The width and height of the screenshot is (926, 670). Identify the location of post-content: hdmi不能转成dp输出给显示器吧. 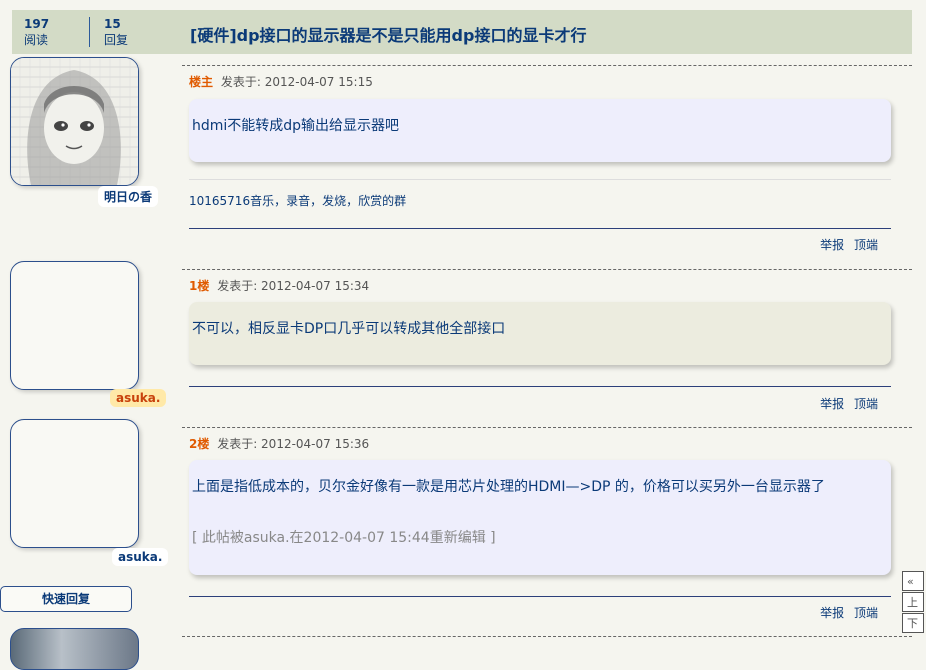
(540, 130).